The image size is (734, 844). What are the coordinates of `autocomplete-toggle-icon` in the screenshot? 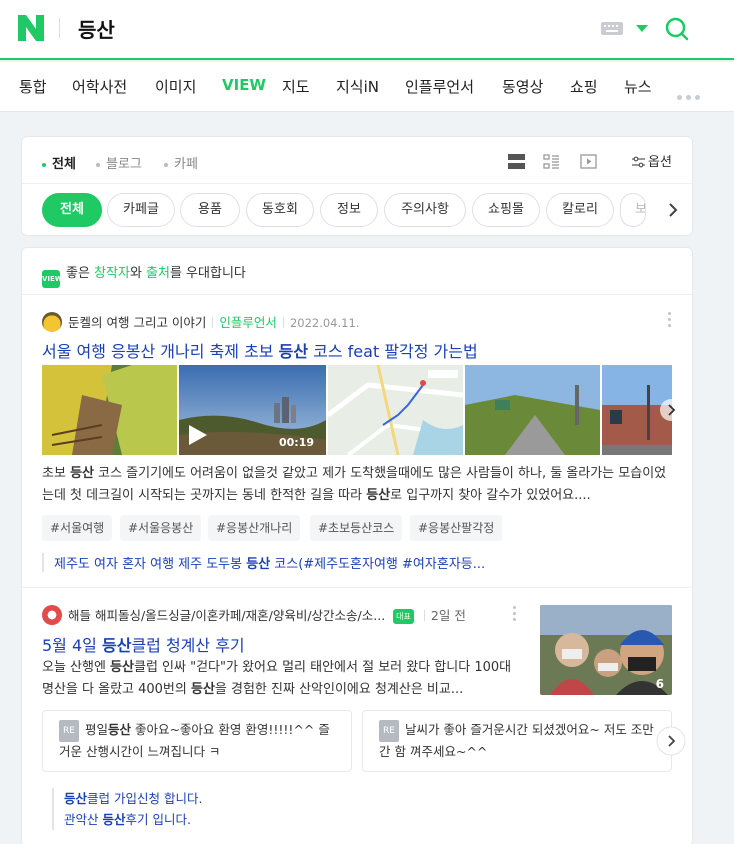 It's located at (642, 28).